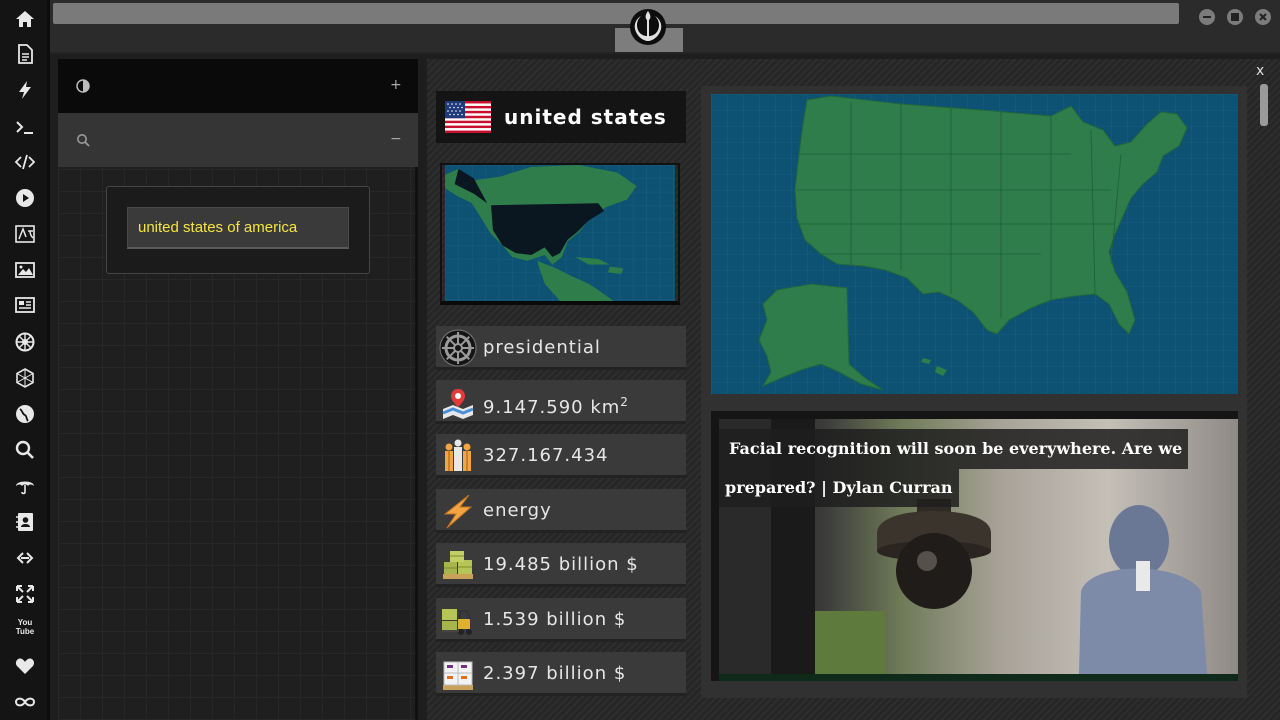 This screenshot has height=720, width=1280. I want to click on terminal-icon, so click(25, 127).